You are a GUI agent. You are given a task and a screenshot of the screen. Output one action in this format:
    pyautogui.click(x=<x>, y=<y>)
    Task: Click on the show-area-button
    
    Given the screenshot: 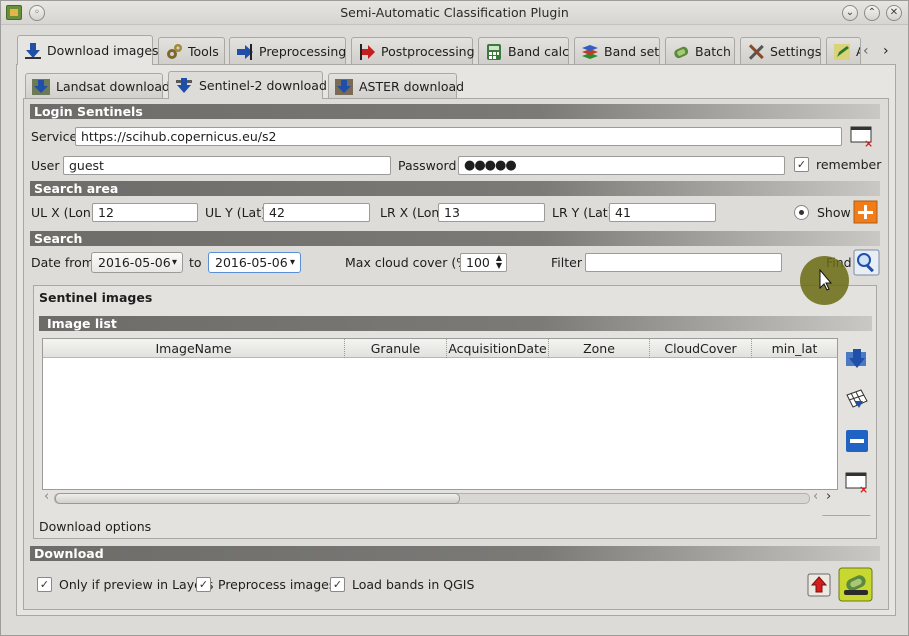 What is the action you would take?
    pyautogui.click(x=865, y=212)
    